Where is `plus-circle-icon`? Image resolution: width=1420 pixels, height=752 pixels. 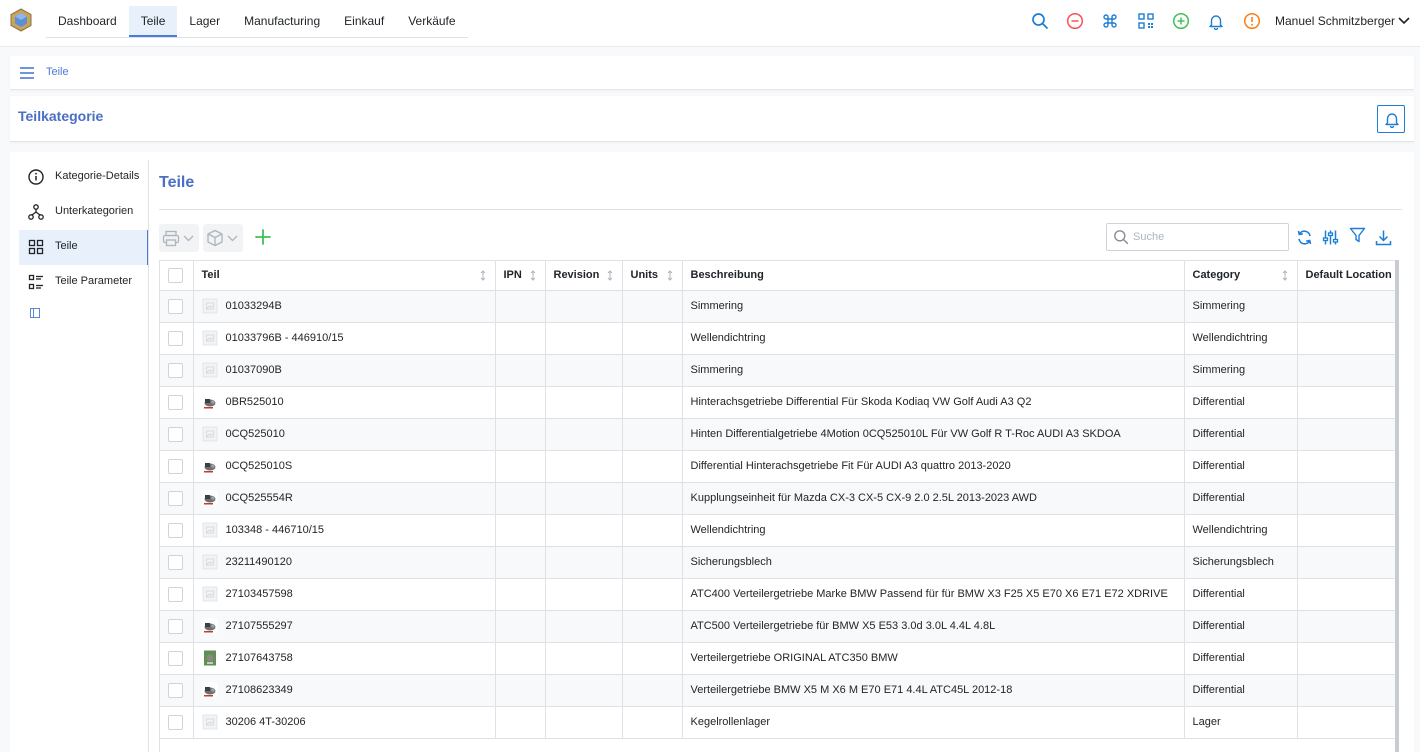
plus-circle-icon is located at coordinates (1181, 21).